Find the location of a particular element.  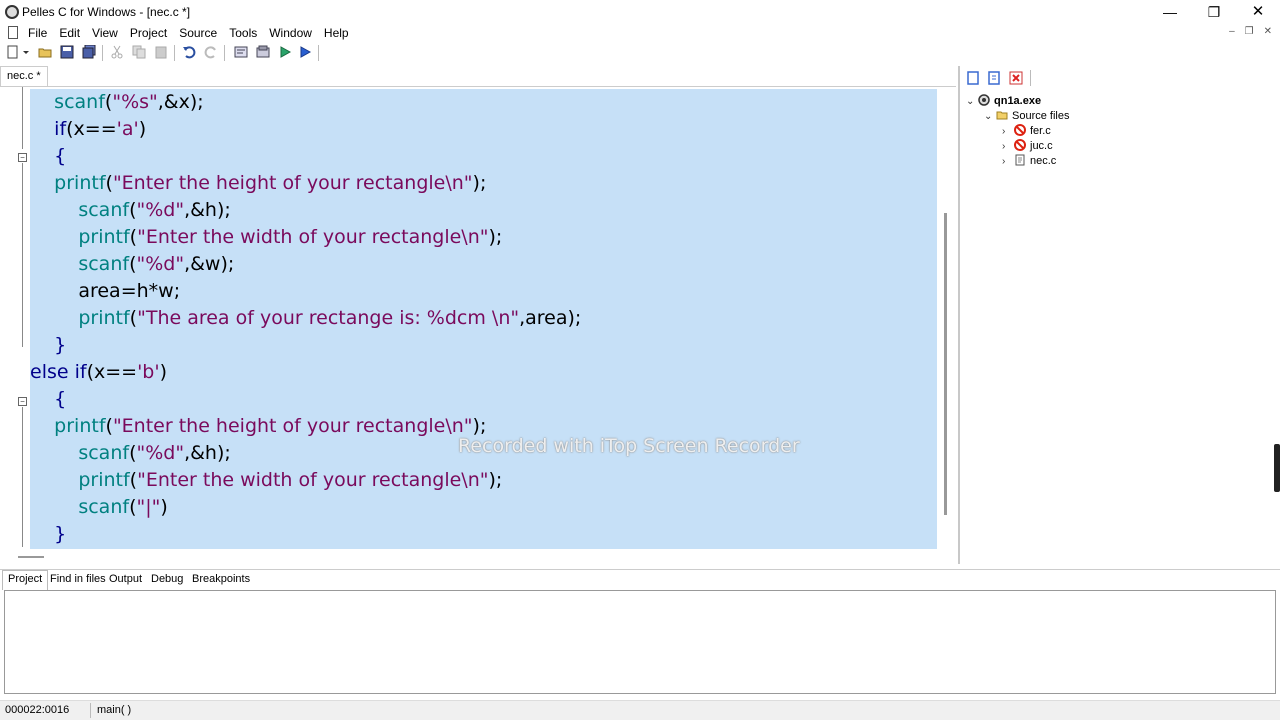

menu-help: Help is located at coordinates (336, 33).